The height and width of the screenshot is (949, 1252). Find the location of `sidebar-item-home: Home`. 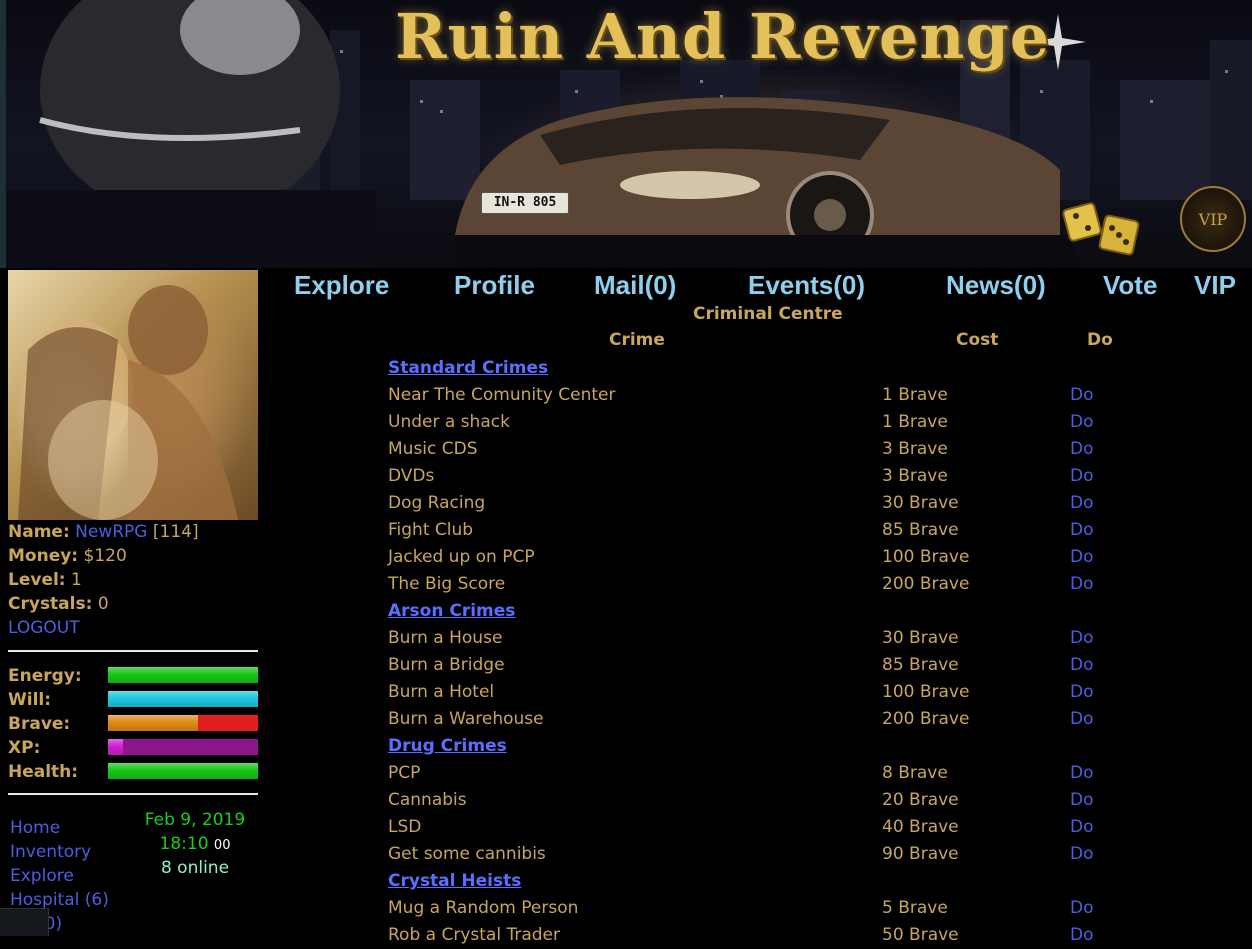

sidebar-item-home: Home is located at coordinates (59, 828).